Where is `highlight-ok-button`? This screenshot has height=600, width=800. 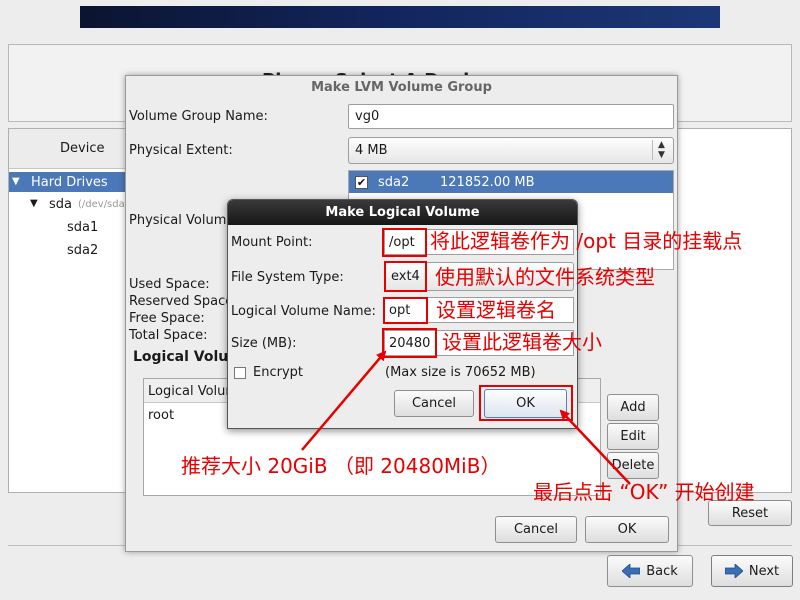 highlight-ok-button is located at coordinates (526, 403).